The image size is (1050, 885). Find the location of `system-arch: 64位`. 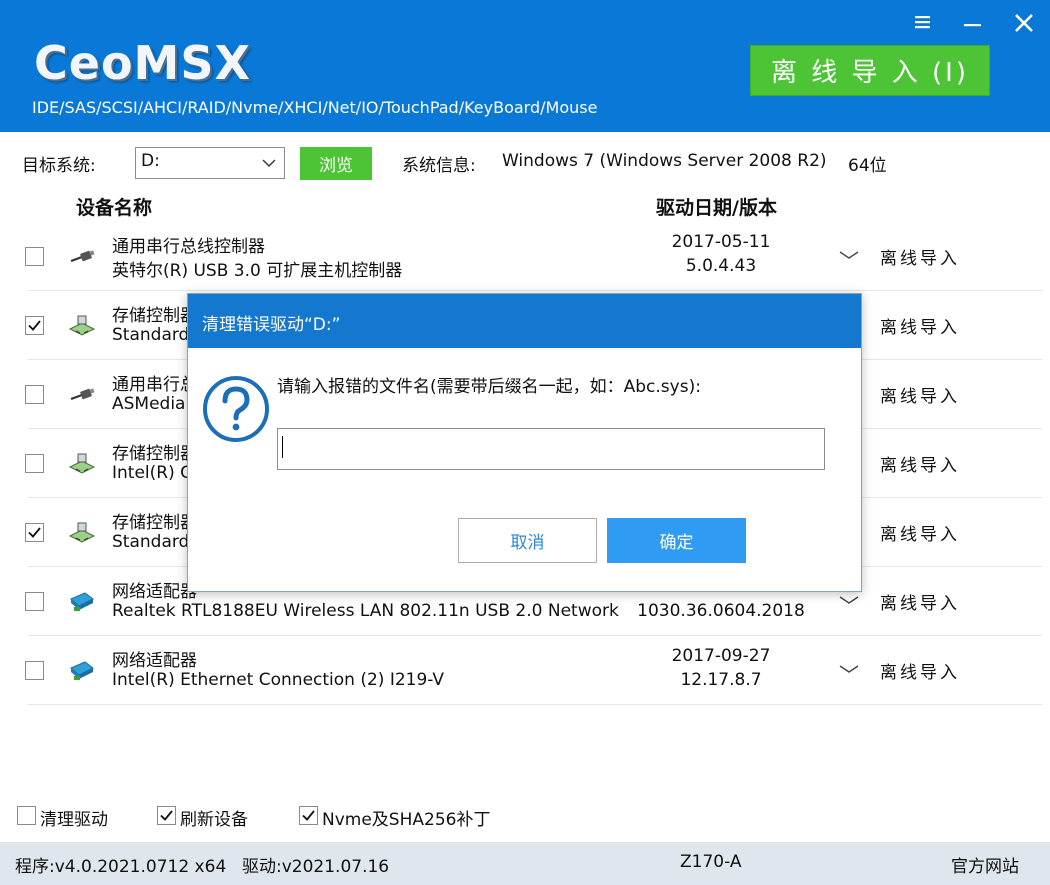

system-arch: 64位 is located at coordinates (867, 166).